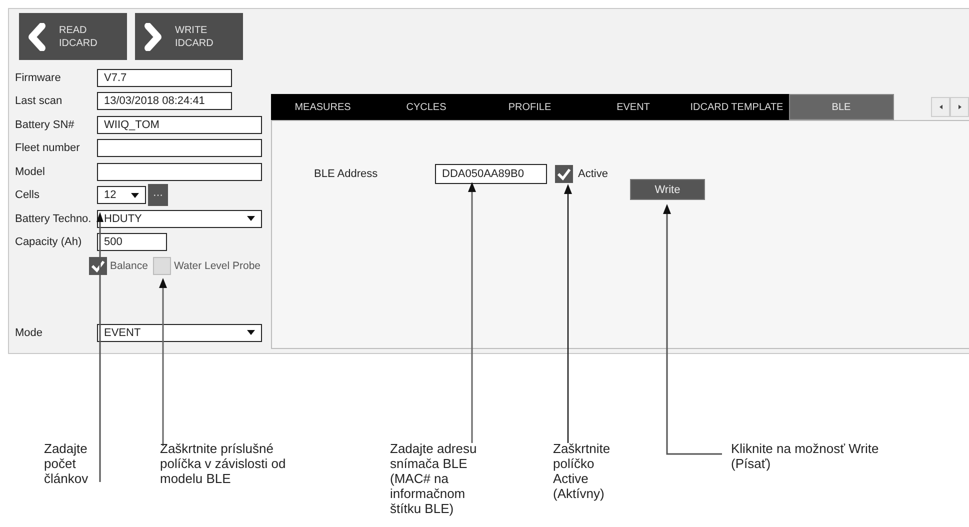 The height and width of the screenshot is (527, 969). I want to click on field-label: Battery SN#, so click(45, 124).